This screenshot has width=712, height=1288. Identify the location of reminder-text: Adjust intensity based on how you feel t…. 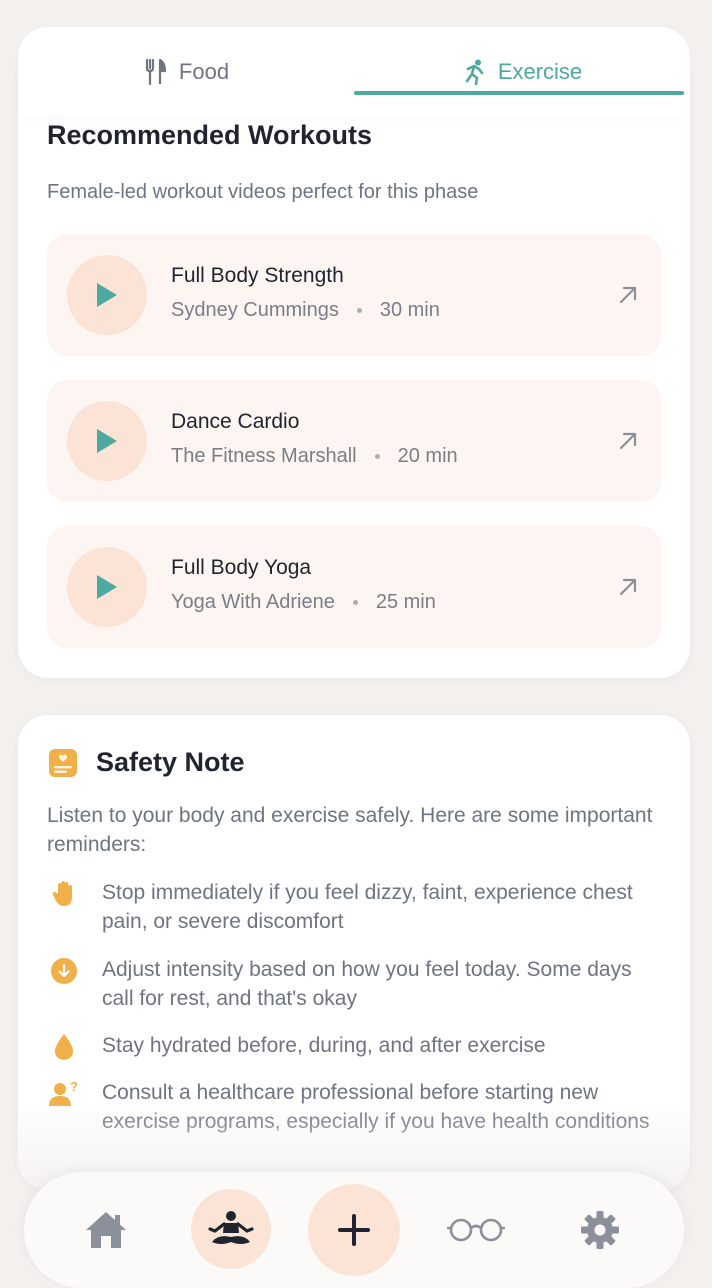
(367, 984).